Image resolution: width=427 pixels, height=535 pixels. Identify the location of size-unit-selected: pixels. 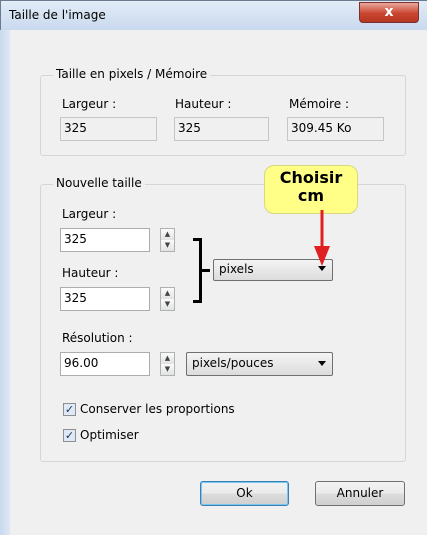
(236, 269).